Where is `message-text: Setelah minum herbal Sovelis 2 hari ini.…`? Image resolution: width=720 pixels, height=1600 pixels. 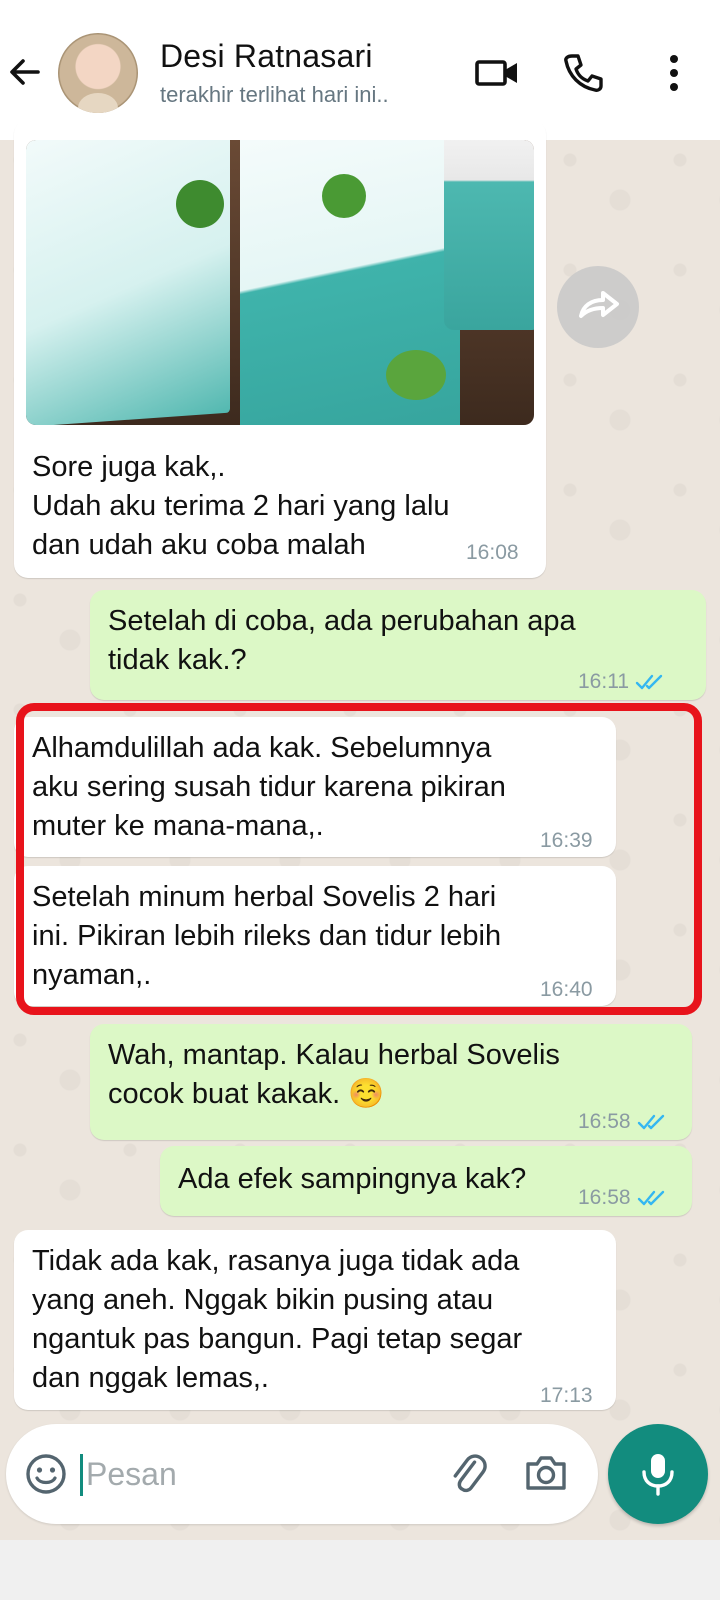
message-text: Setelah minum herbal Sovelis 2 hari ini.… is located at coordinates (267, 936).